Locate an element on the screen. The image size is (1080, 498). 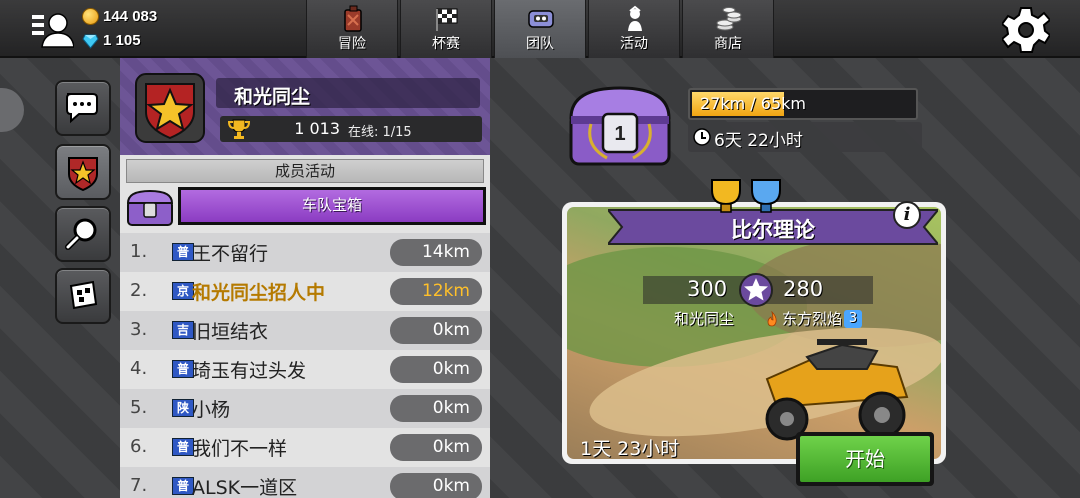
member-name: 小杨 is located at coordinates (211, 410).